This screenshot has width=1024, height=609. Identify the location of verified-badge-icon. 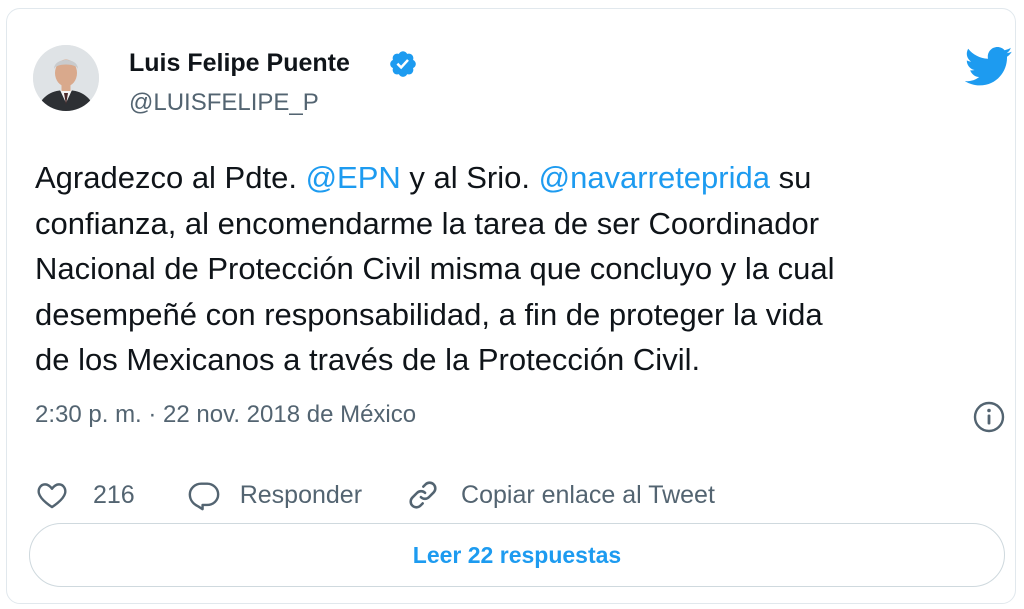
(403, 64).